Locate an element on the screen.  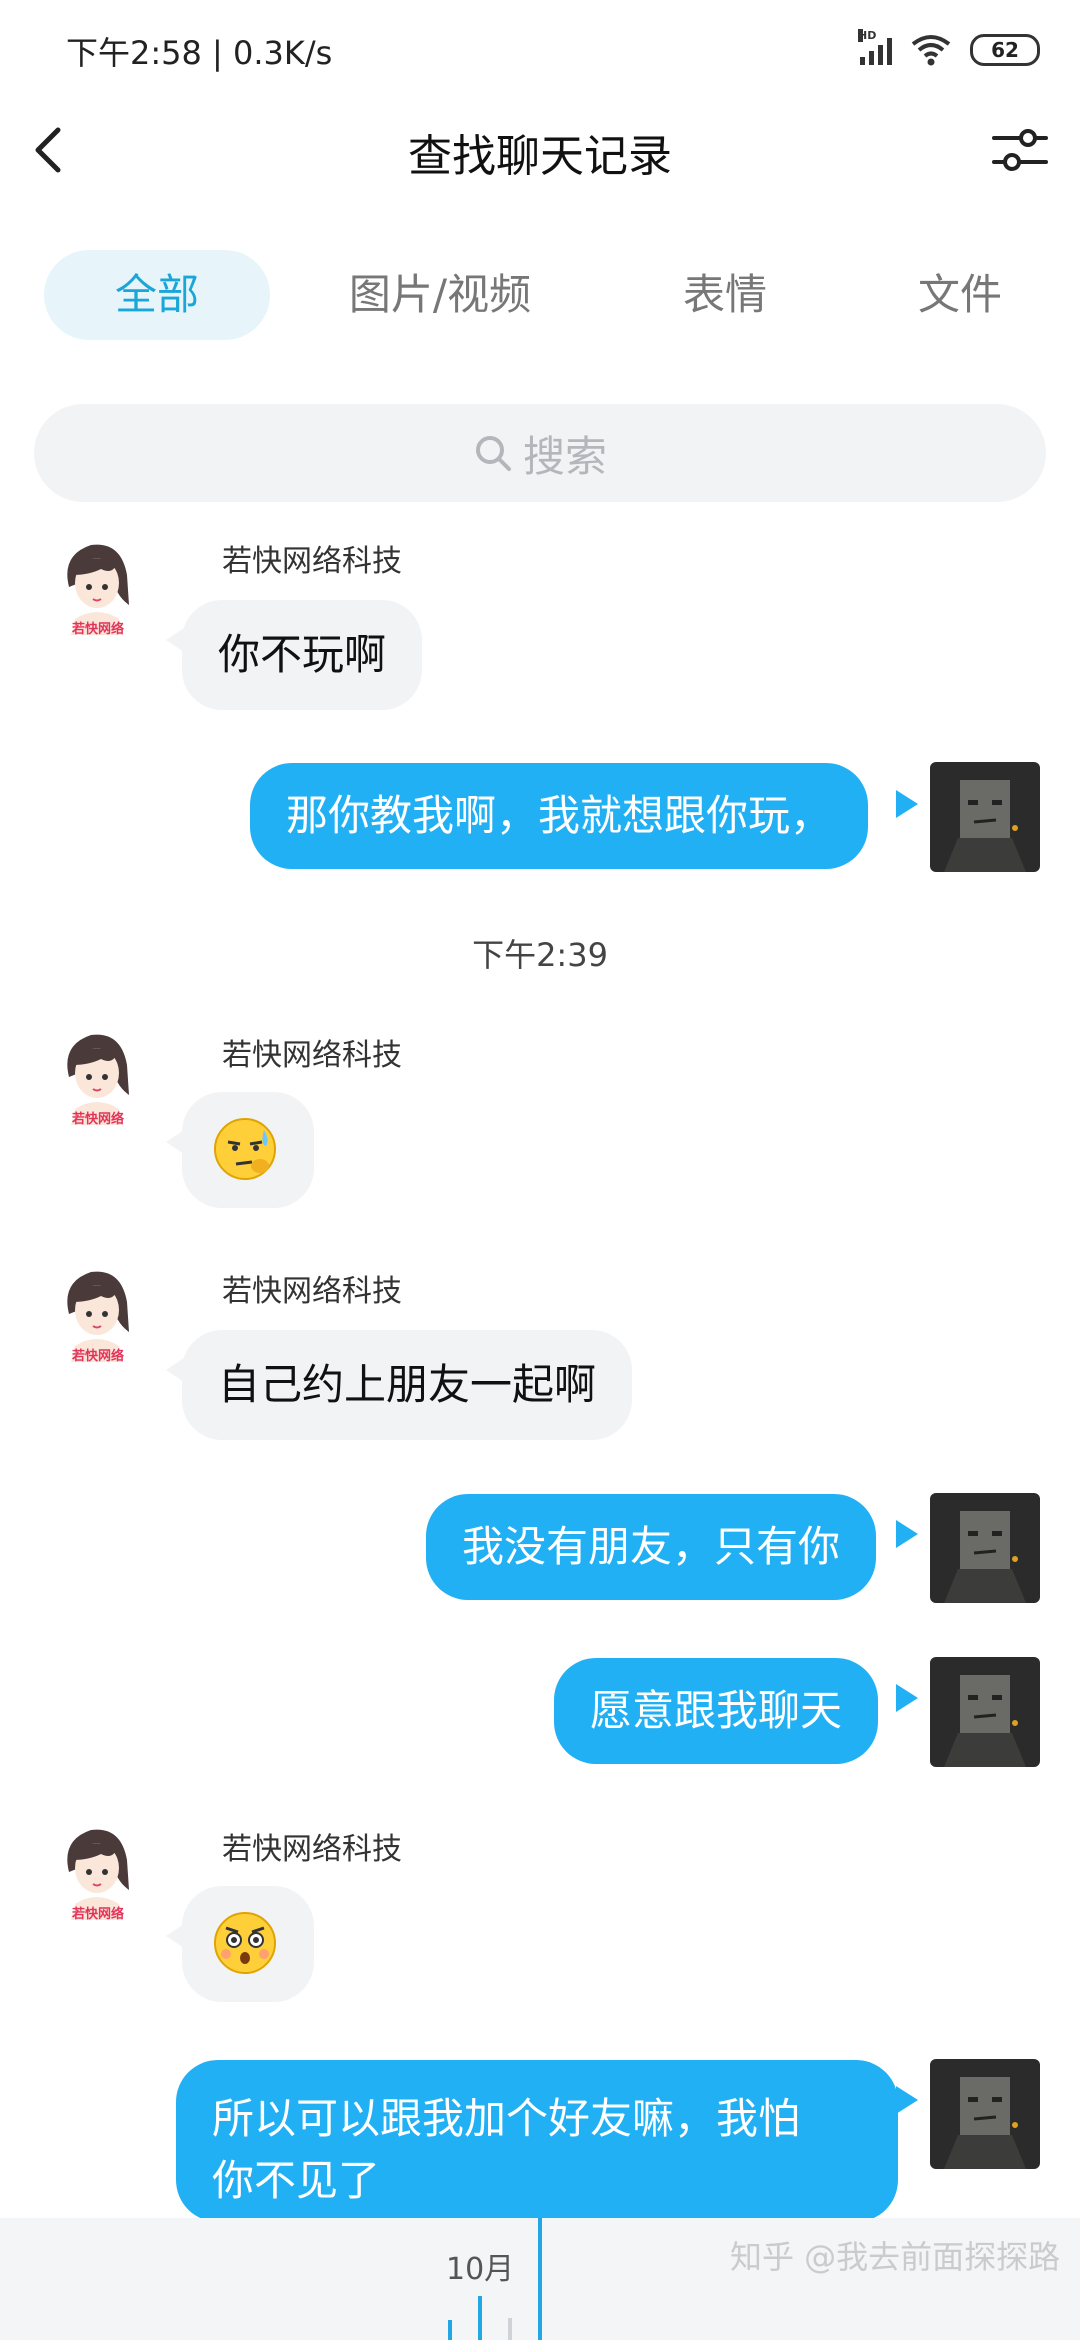
status-bar: 下午2:58 | 0.3K/s HD 62 is located at coordinates (540, 50).